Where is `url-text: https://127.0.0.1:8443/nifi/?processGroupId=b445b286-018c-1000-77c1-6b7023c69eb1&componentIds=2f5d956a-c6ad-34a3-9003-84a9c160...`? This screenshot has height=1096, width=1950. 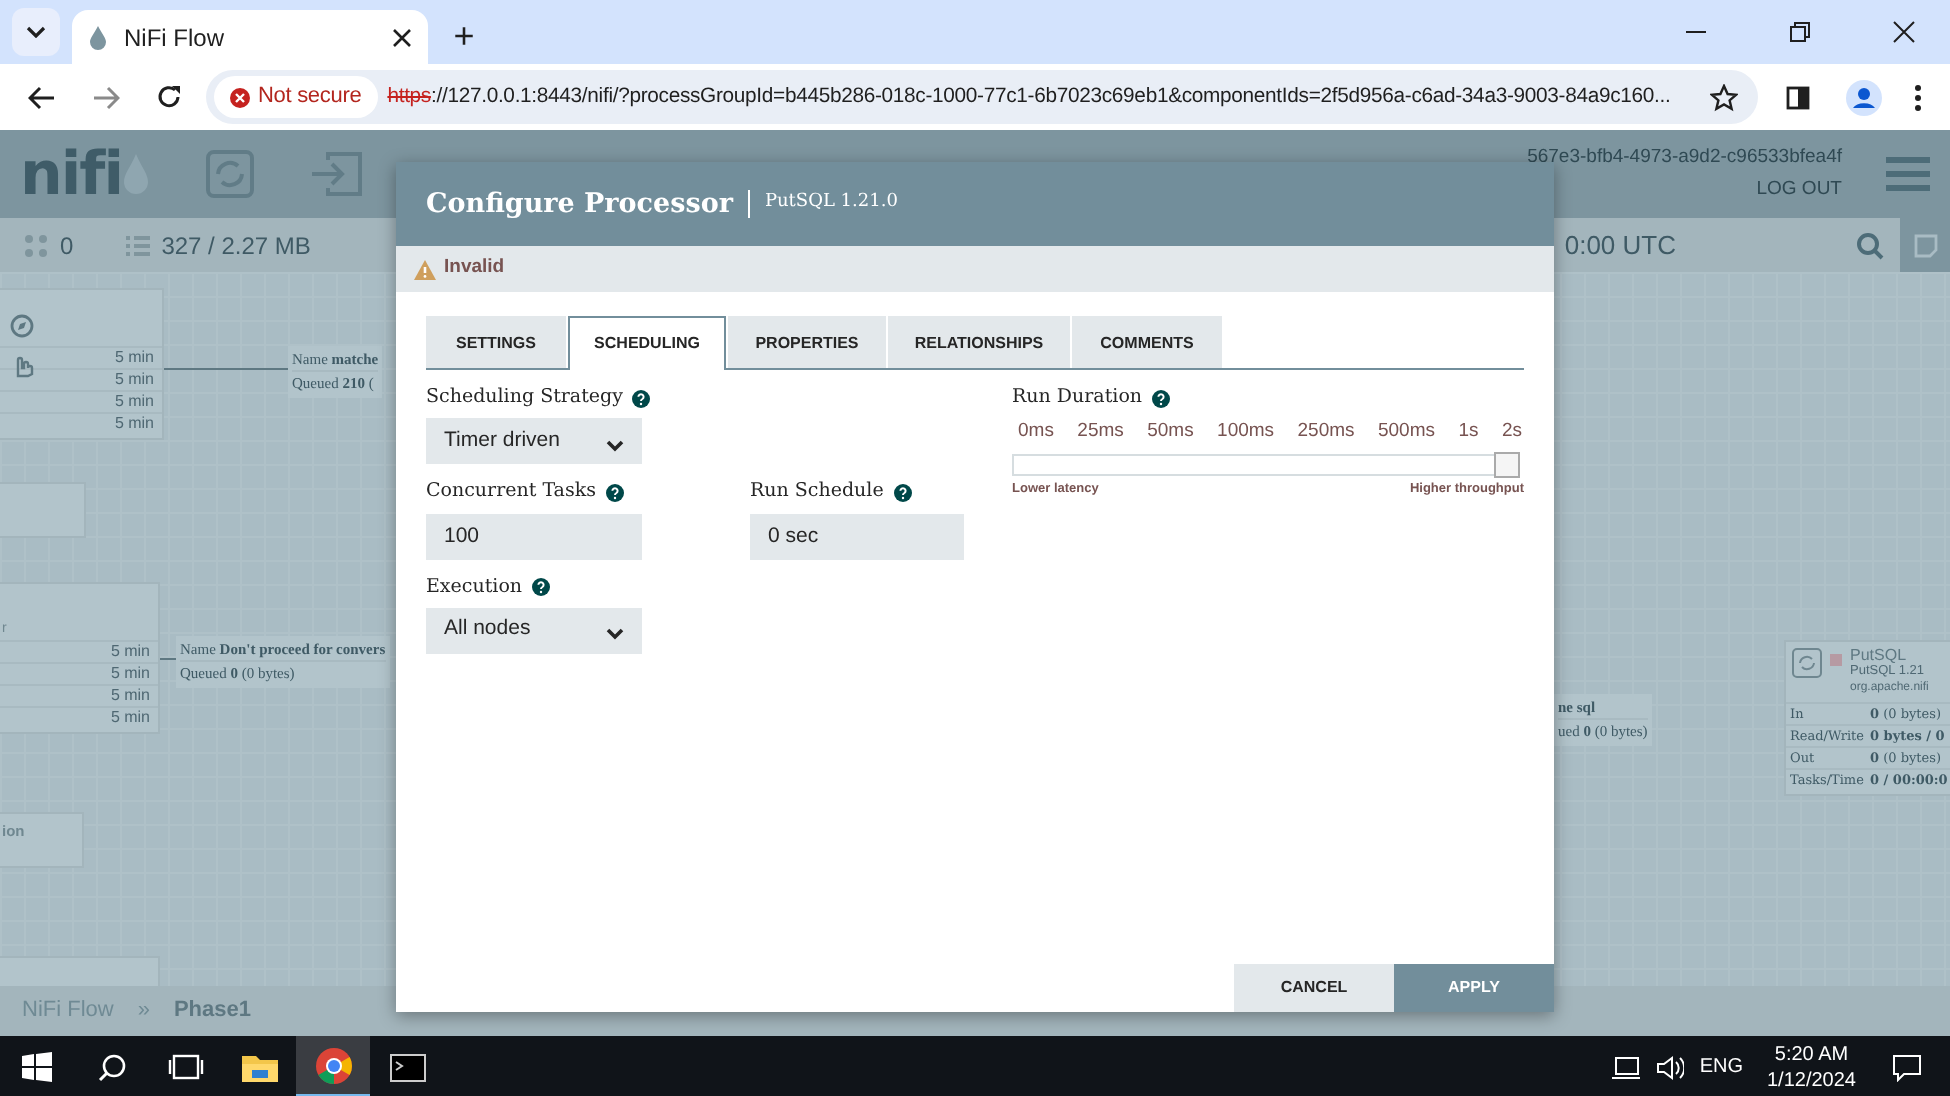
url-text: https://127.0.0.1:8443/nifi/?processGroupId=b445b286-018c-1000-77c1-6b7023c69eb1&componentIds=2f5d956a-c6ad-34a3-9003-84a9c160... is located at coordinates (1029, 97).